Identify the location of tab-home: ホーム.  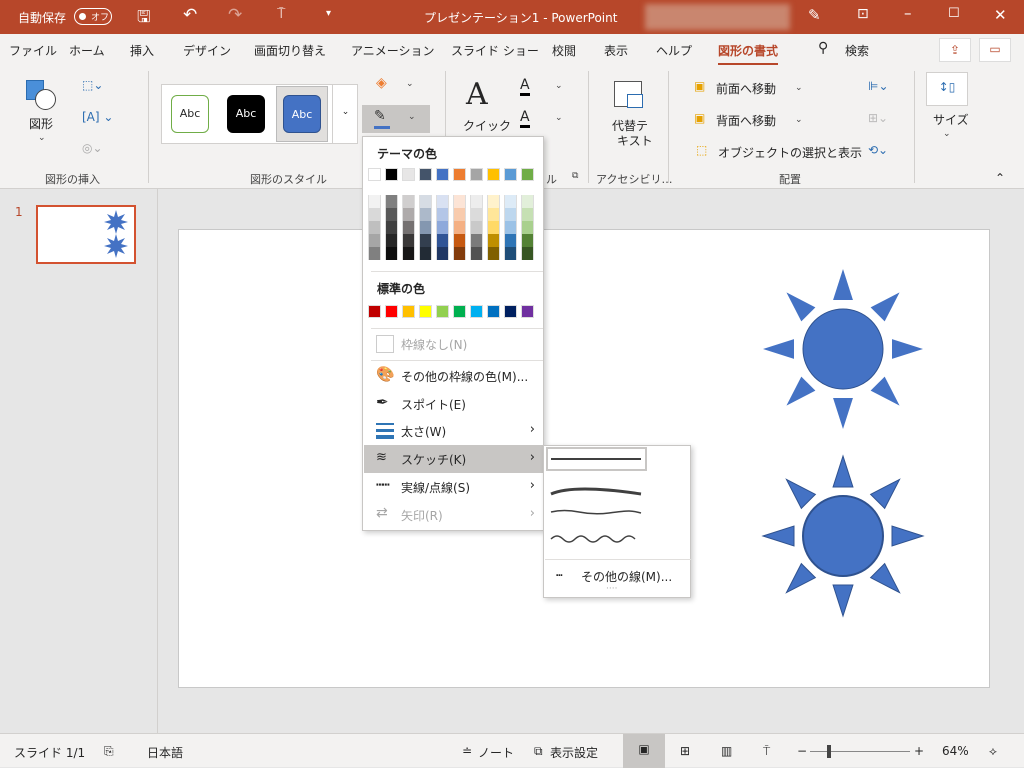
(87, 50).